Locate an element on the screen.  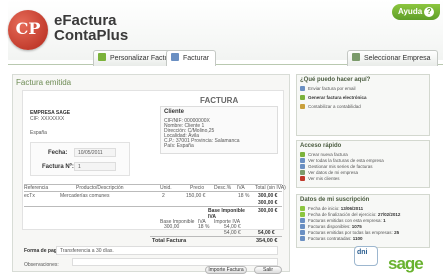
subscription-label: Facturas disponibles: is located at coordinates (329, 226).